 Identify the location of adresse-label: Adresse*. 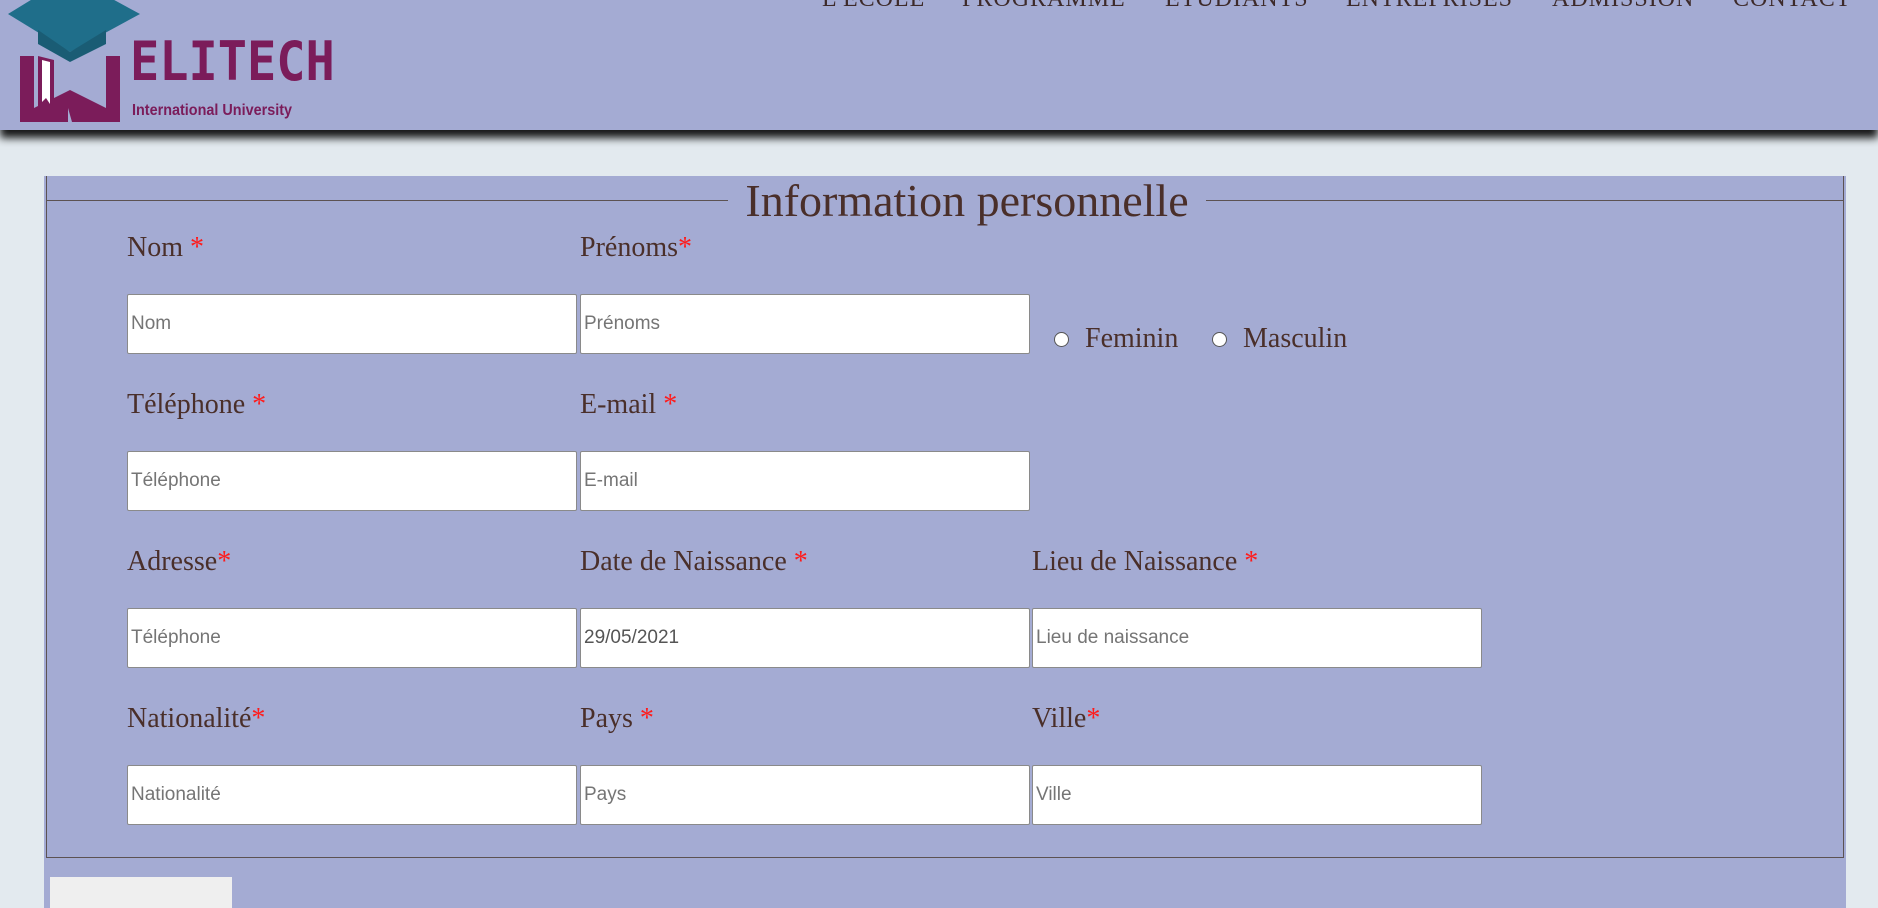
(179, 562).